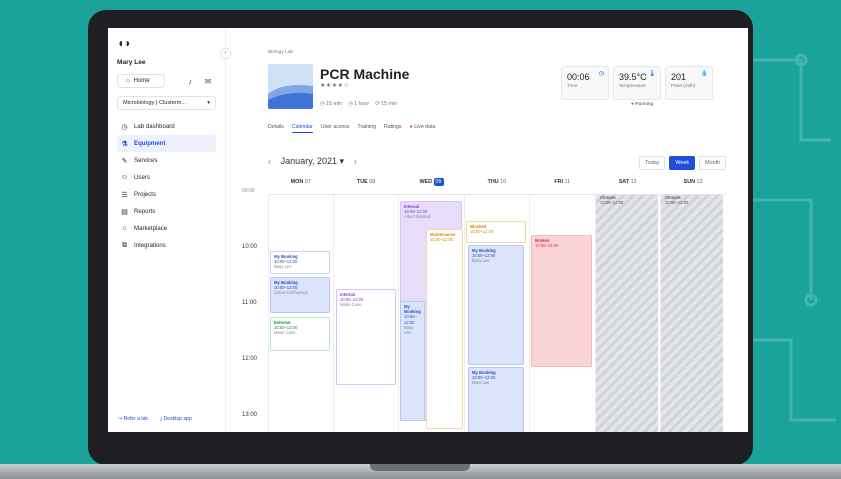  I want to click on integrations-icon: ⧉, so click(124, 245).